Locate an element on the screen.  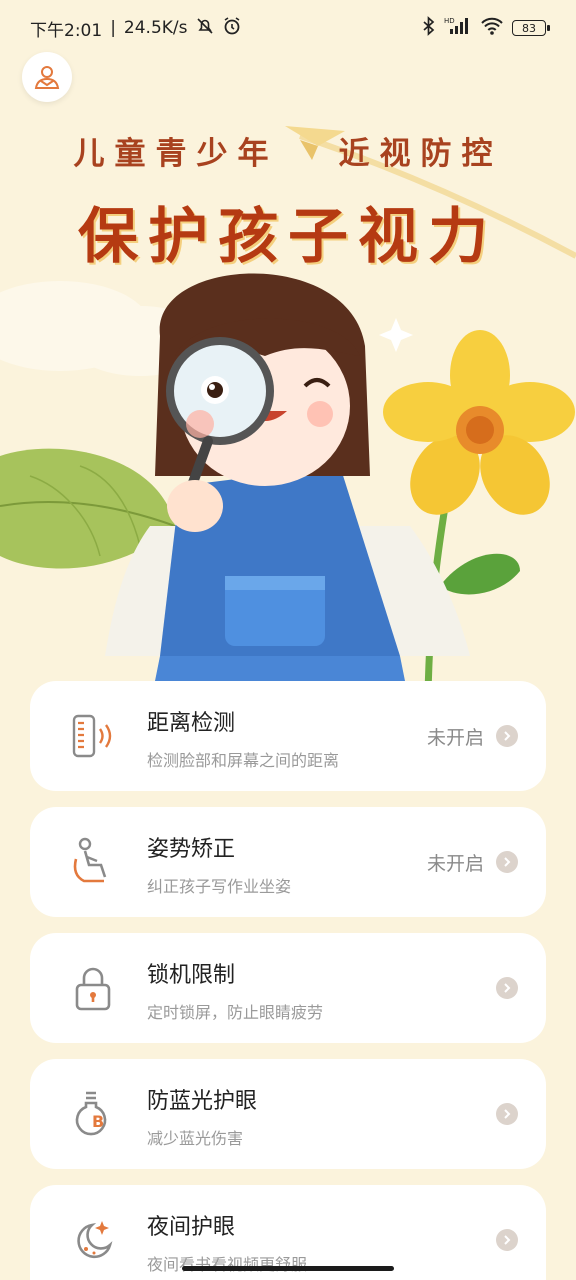
card-subtitle: 减少蓝光伤害 is located at coordinates (195, 1138).